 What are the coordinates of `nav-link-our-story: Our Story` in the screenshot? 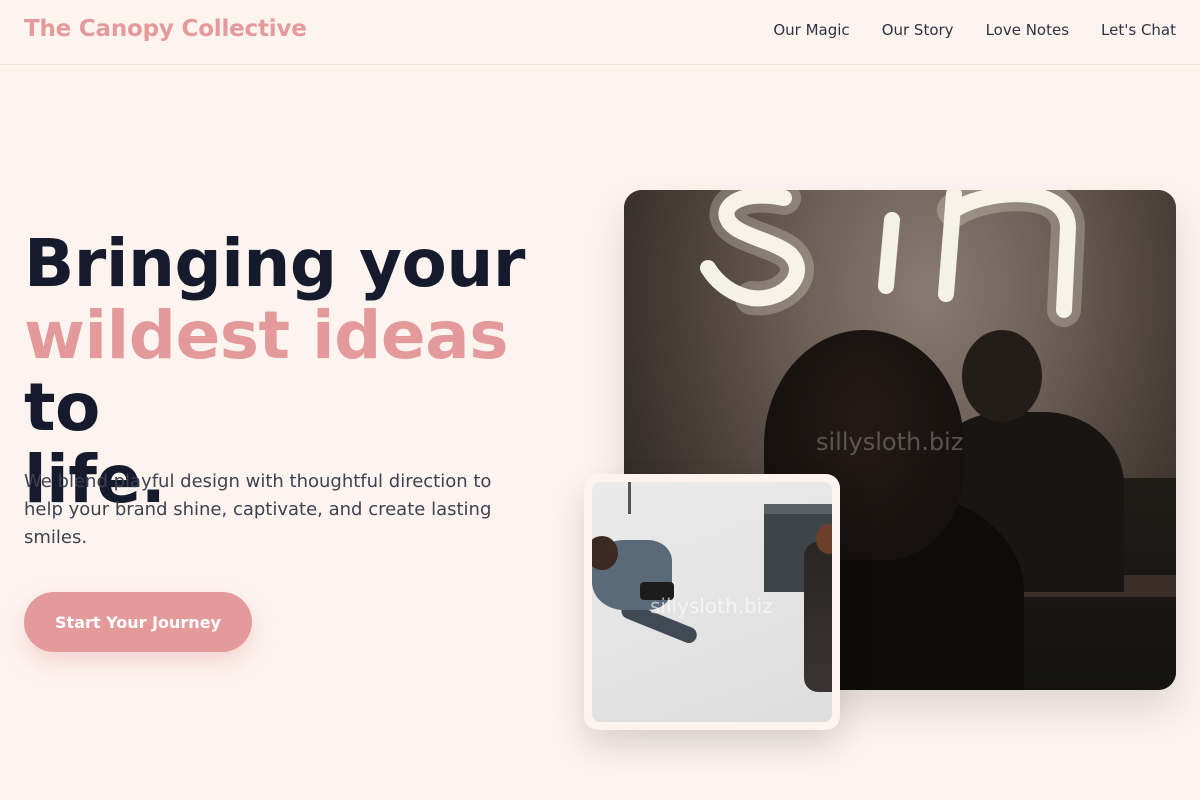 It's located at (918, 30).